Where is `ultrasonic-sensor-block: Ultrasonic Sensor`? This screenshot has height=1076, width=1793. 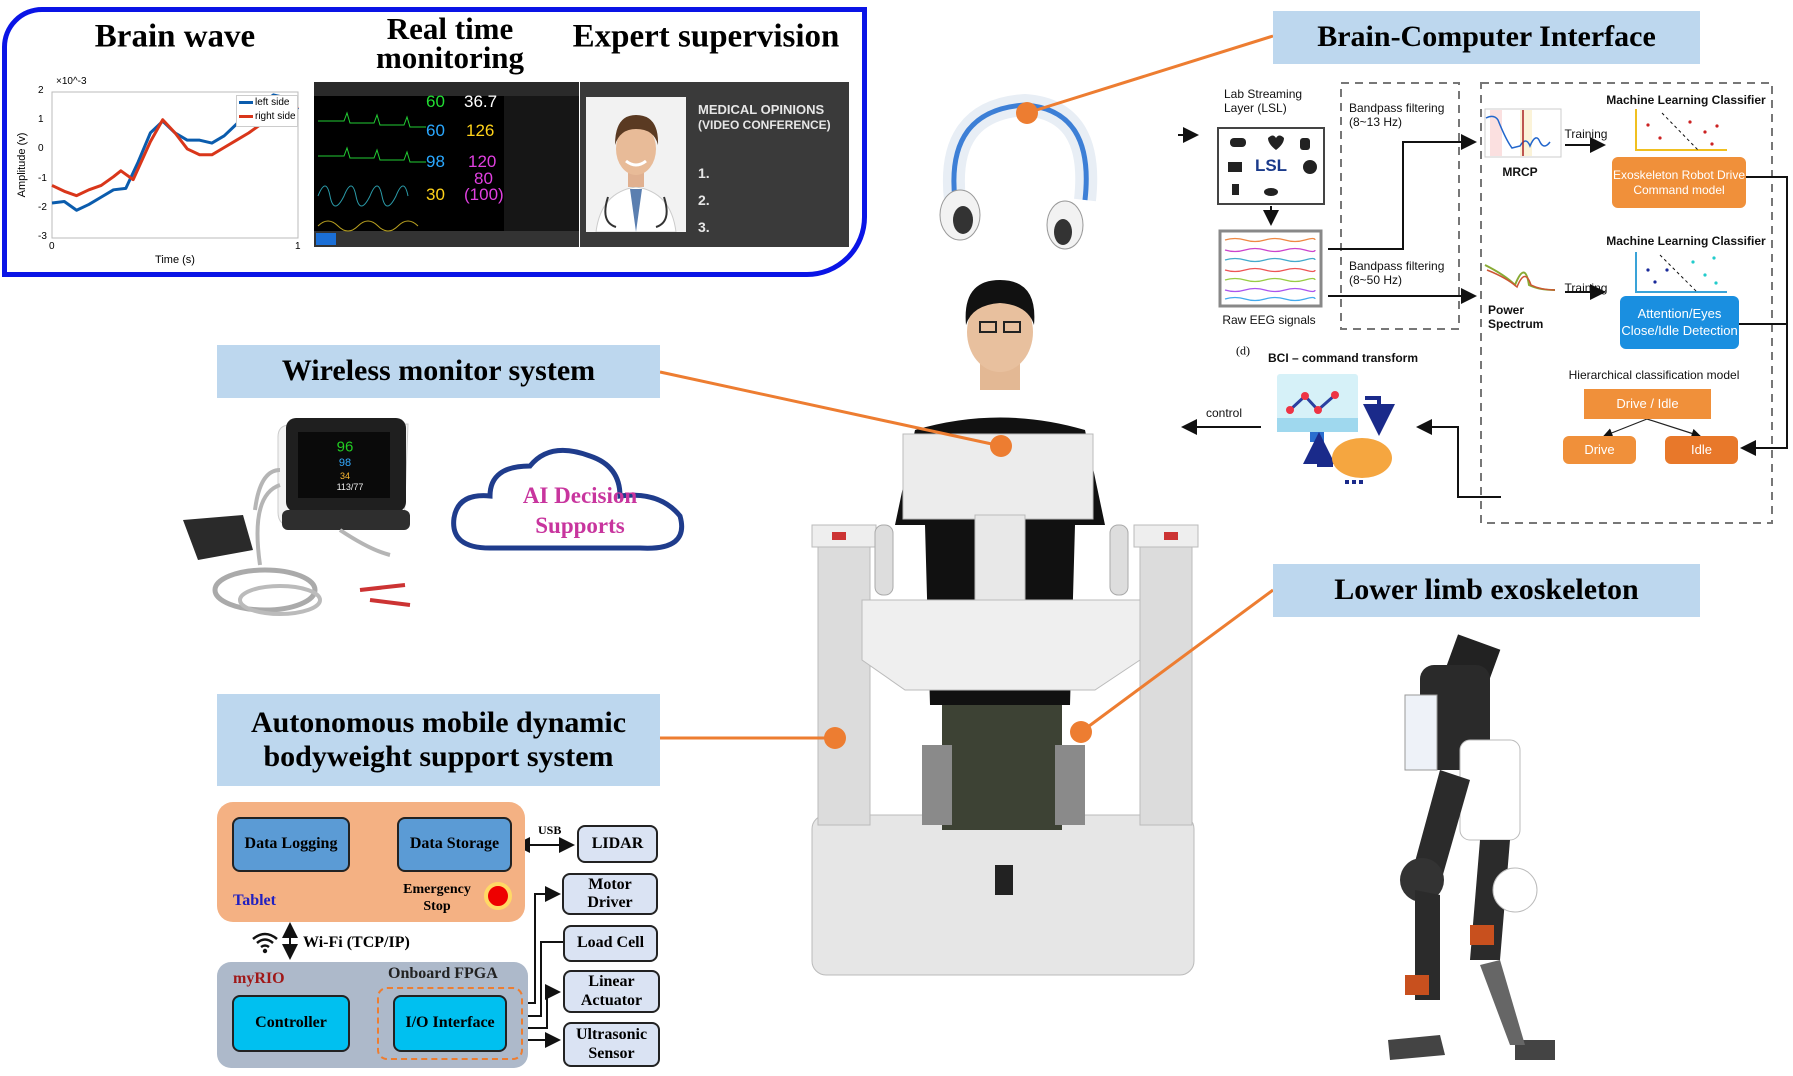 ultrasonic-sensor-block: Ultrasonic Sensor is located at coordinates (611, 1044).